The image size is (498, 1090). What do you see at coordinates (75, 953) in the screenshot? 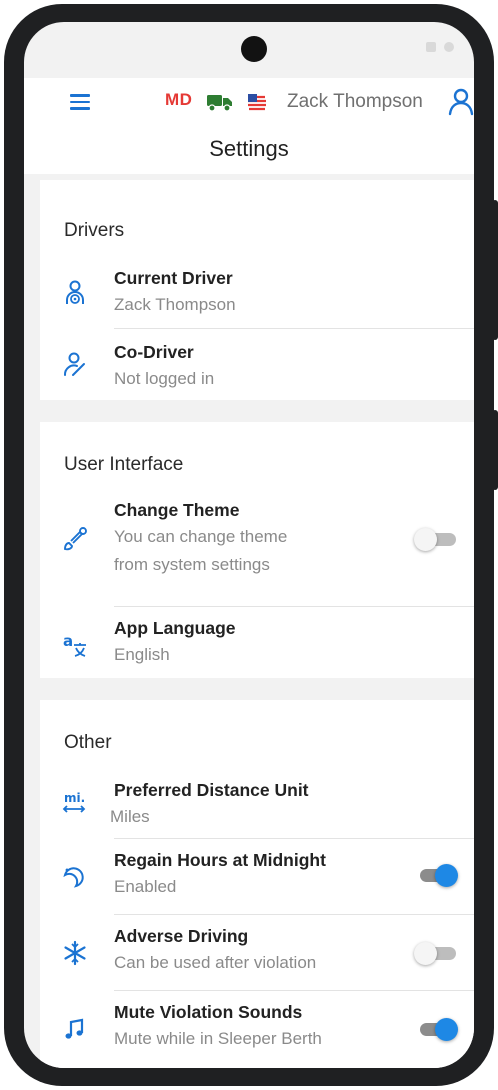
I see `snowflake-icon` at bounding box center [75, 953].